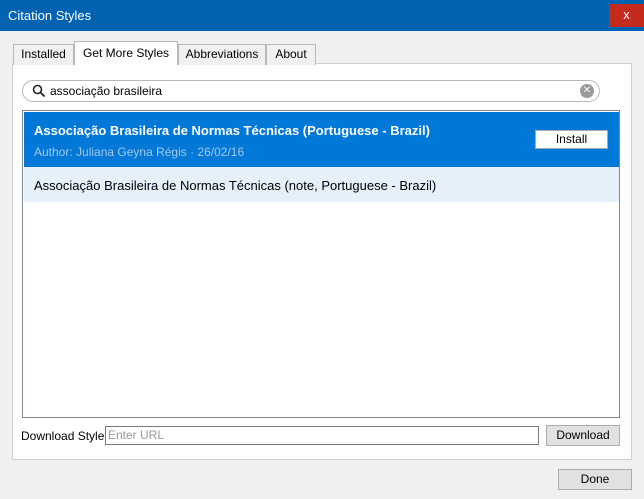  I want to click on tab-about: About, so click(291, 54).